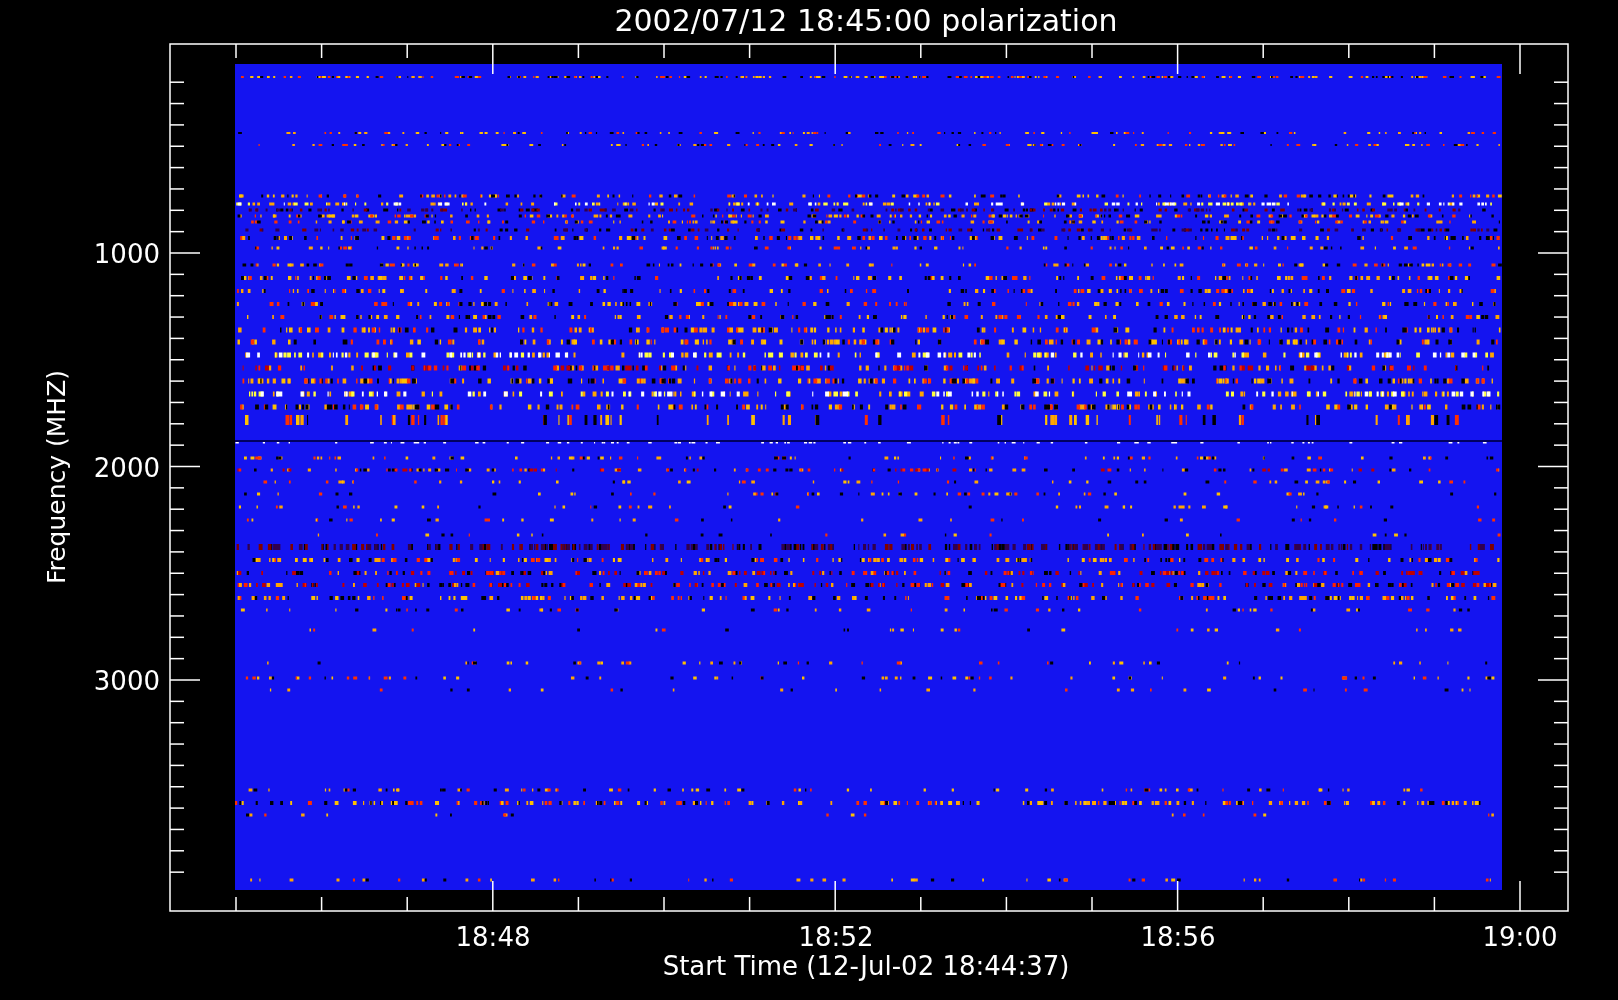 This screenshot has height=1000, width=1618. I want to click on axis-tick-label: 19:00, so click(1520, 937).